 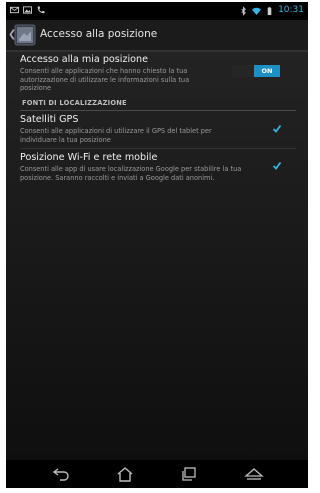 I want to click on status-bar: 10:31, so click(x=157, y=11).